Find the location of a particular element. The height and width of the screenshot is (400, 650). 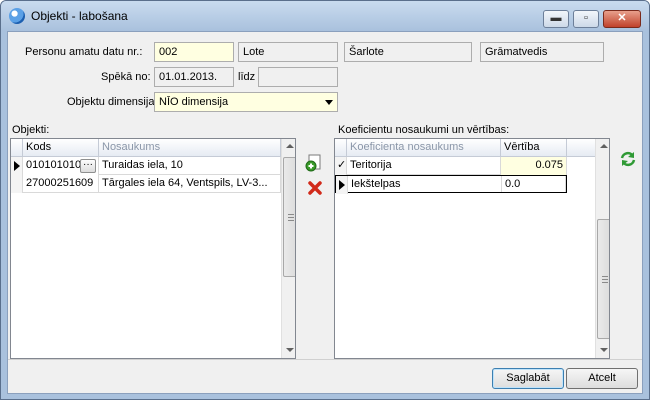

coefficients-grid-header: Koeficienta nosaukums Vērtība is located at coordinates (465, 148).